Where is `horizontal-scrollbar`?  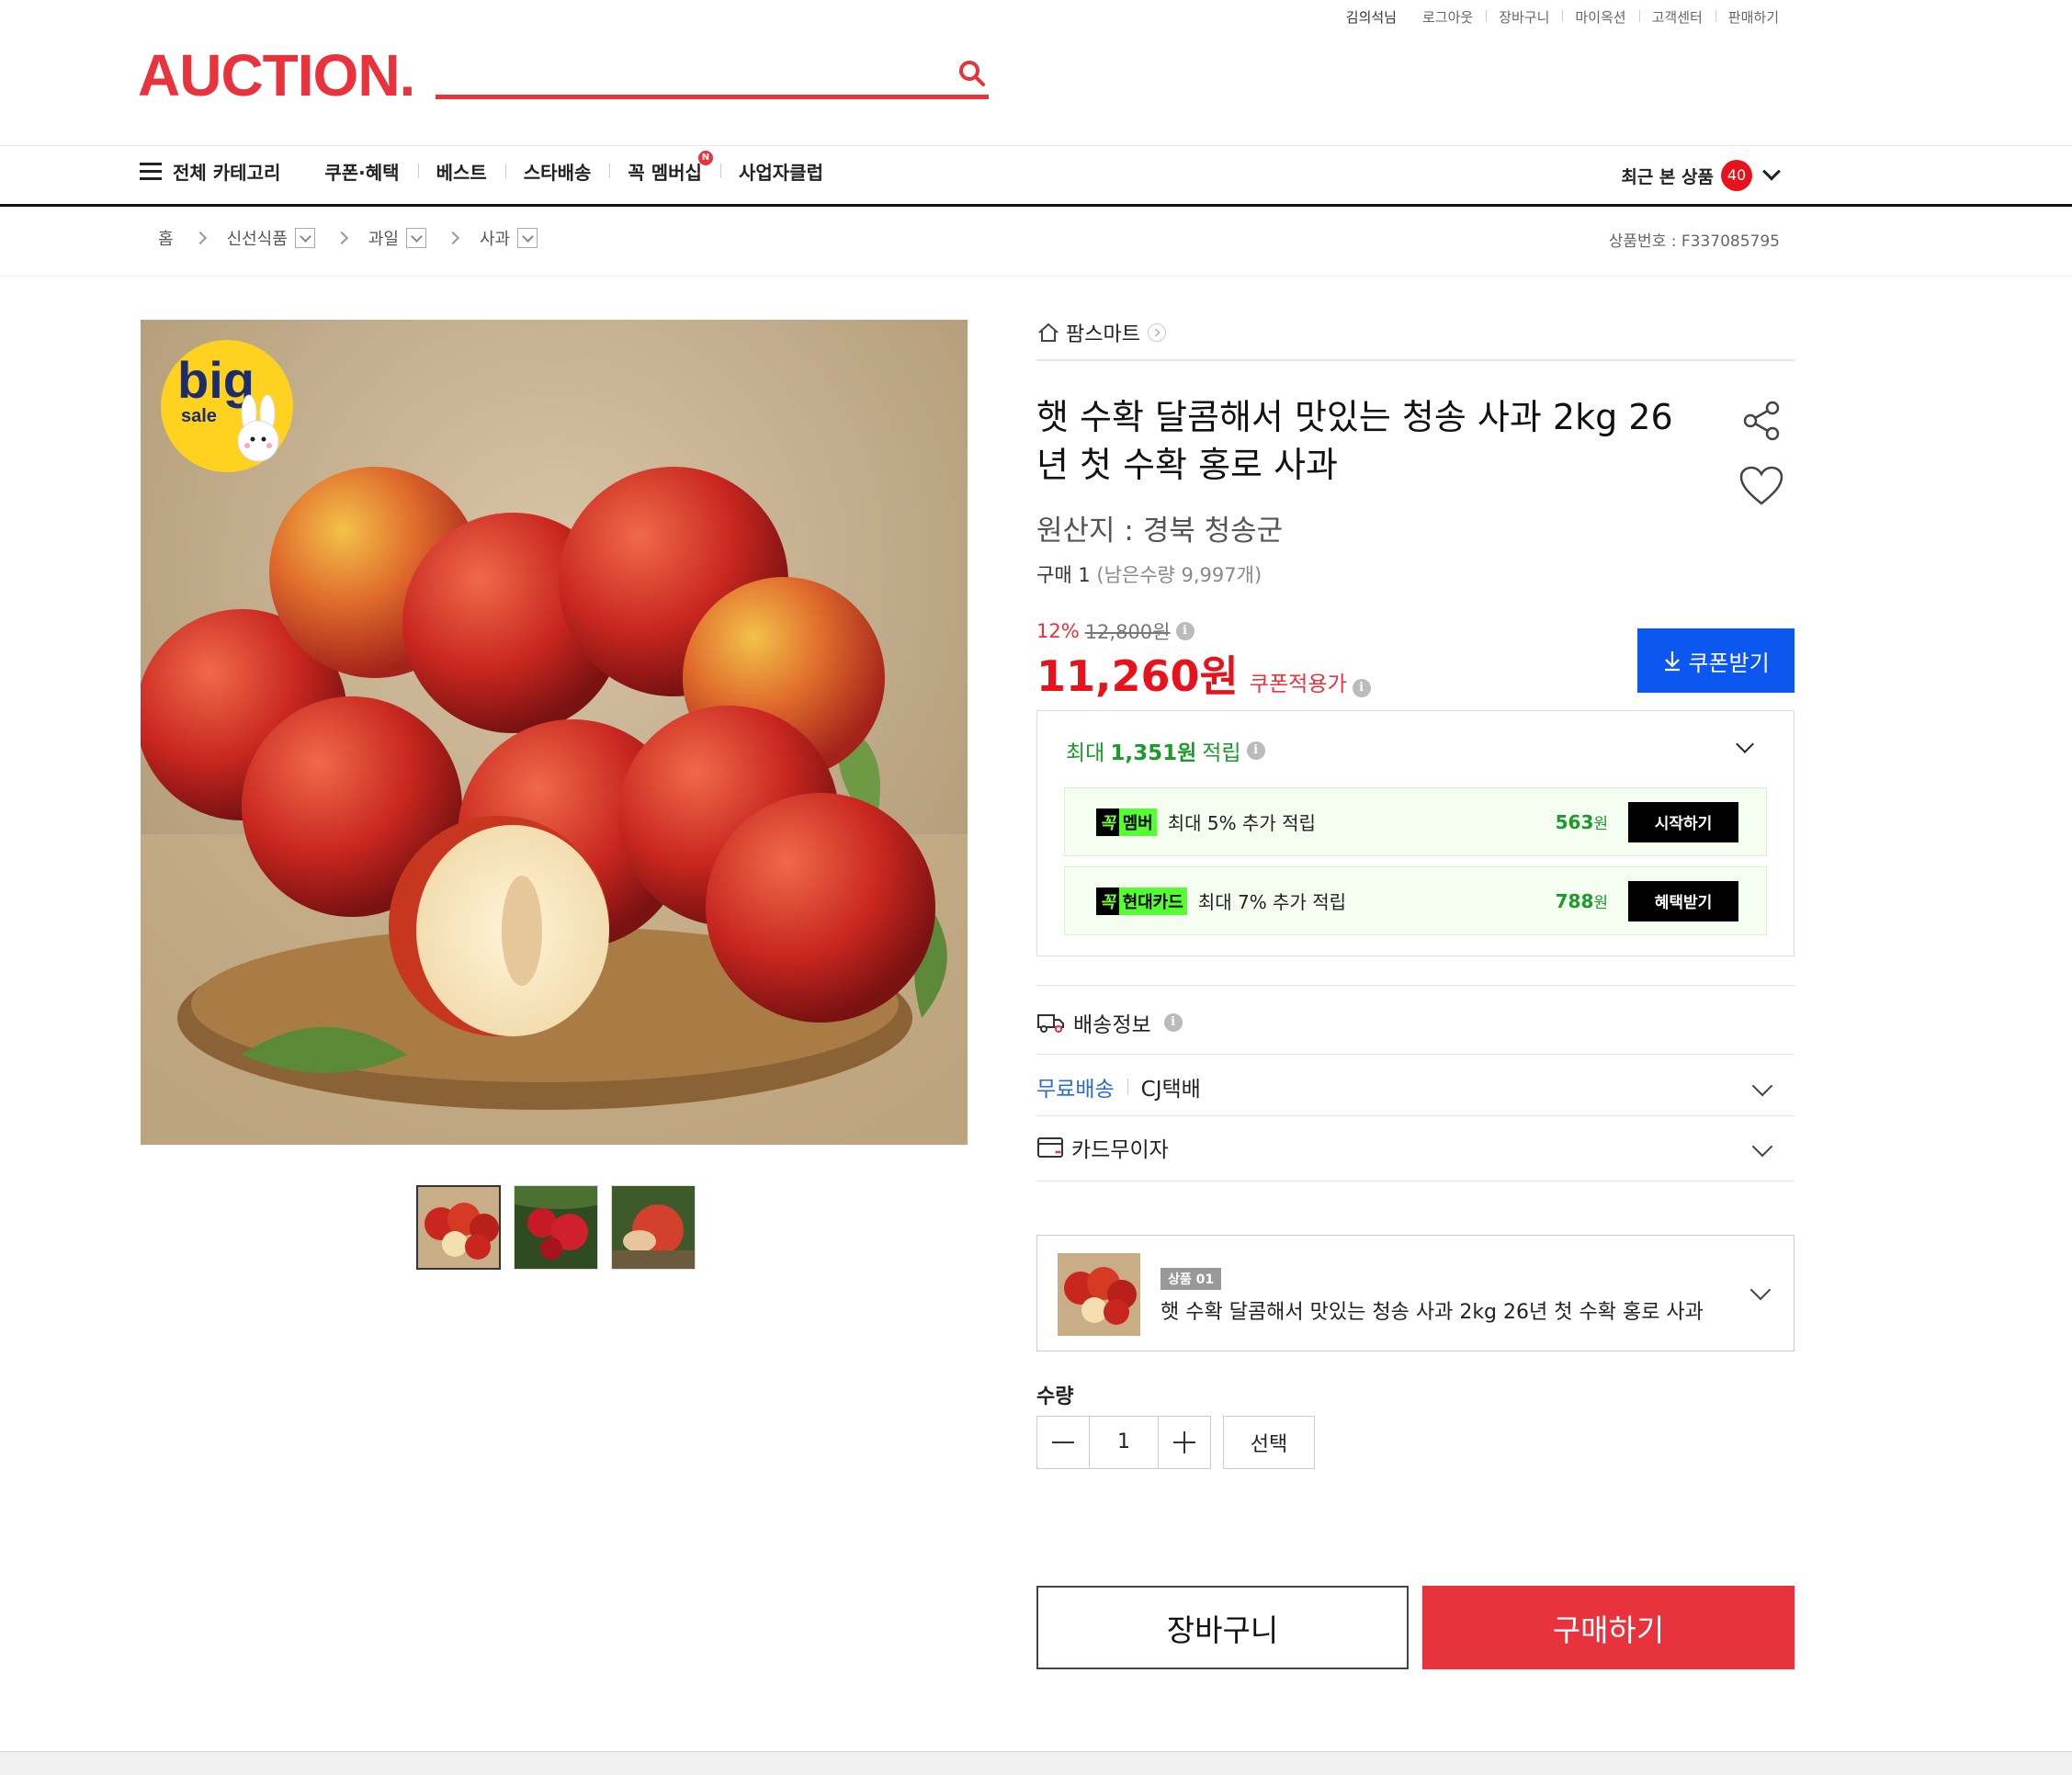
horizontal-scrollbar is located at coordinates (1036, 1763).